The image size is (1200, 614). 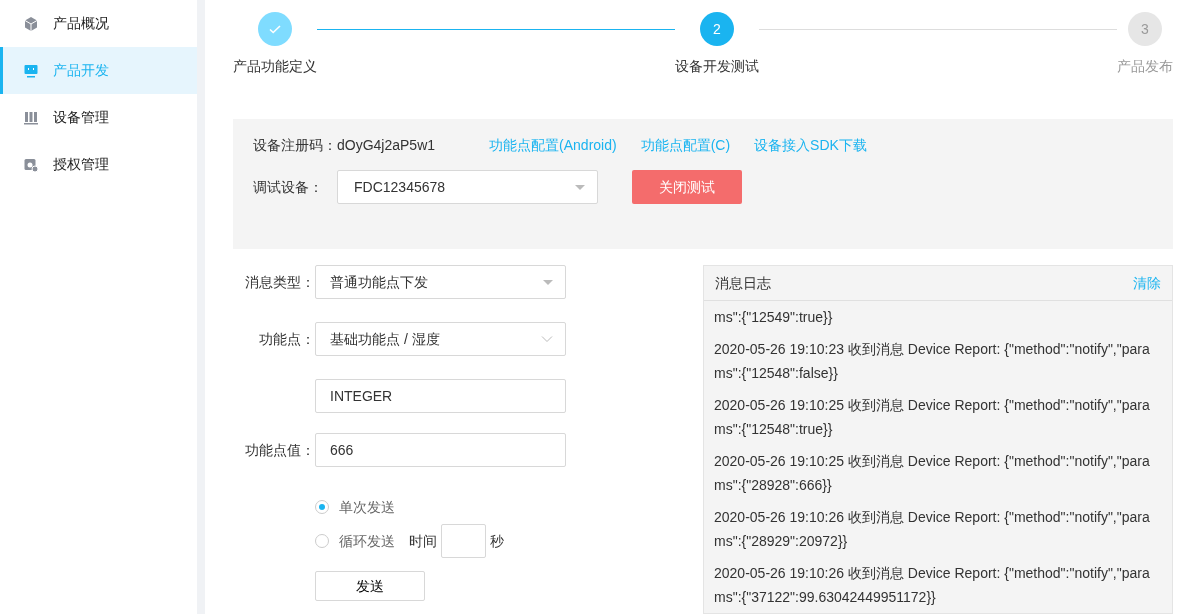 I want to click on interval-label: 时间, so click(x=423, y=541).